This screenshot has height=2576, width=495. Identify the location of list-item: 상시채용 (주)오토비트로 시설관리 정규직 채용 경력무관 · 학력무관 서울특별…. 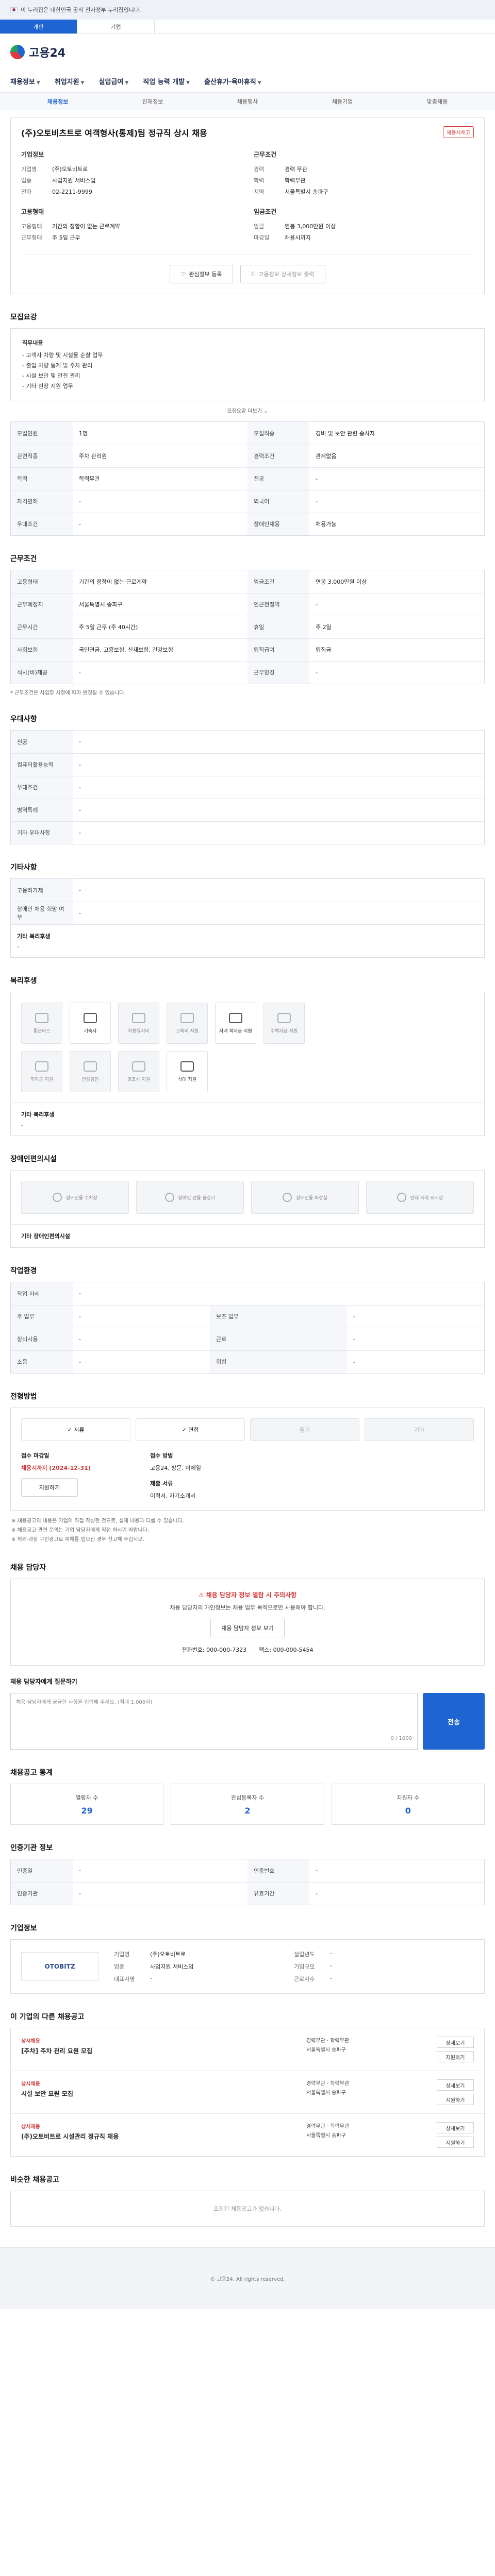
(247, 2134).